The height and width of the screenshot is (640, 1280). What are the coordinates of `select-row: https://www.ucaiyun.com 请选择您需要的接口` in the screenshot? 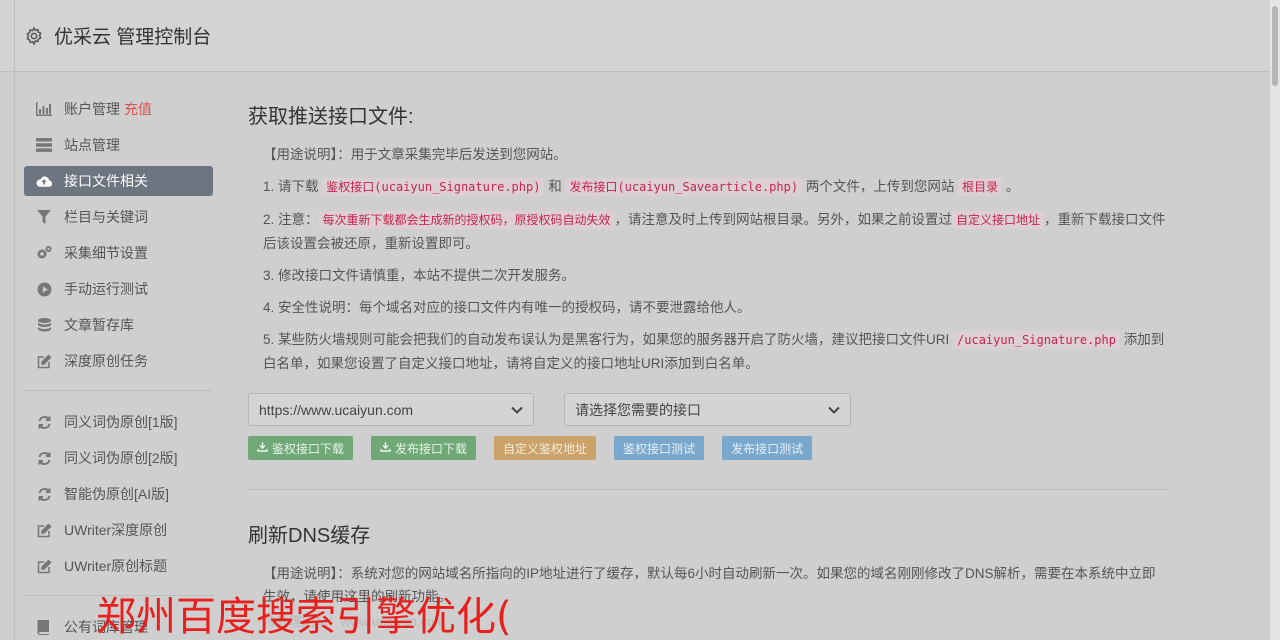 It's located at (708, 409).